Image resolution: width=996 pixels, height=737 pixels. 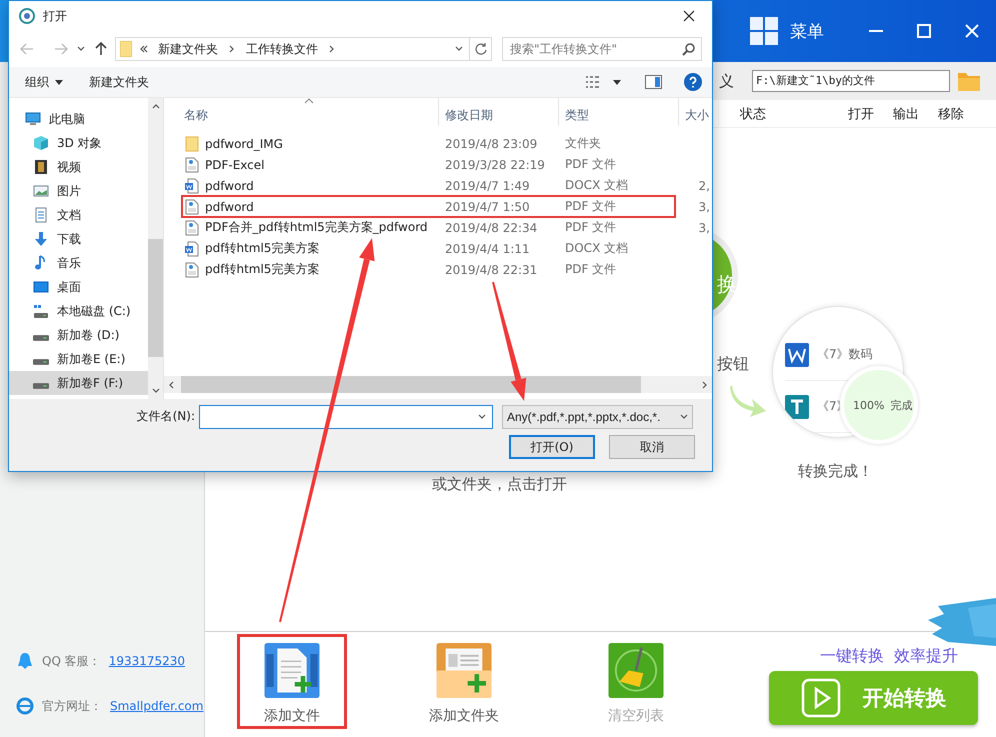 I want to click on column-header: 移除, so click(x=951, y=114).